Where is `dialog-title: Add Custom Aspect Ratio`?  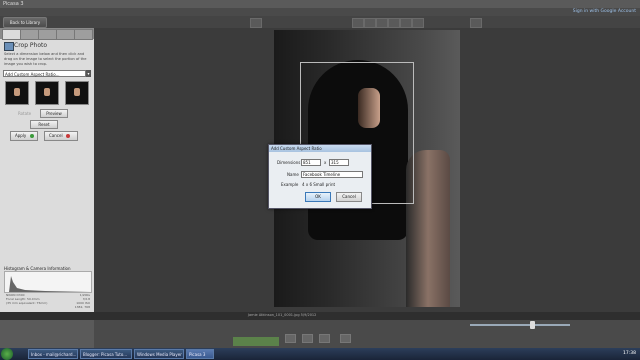 dialog-title: Add Custom Aspect Ratio is located at coordinates (320, 148).